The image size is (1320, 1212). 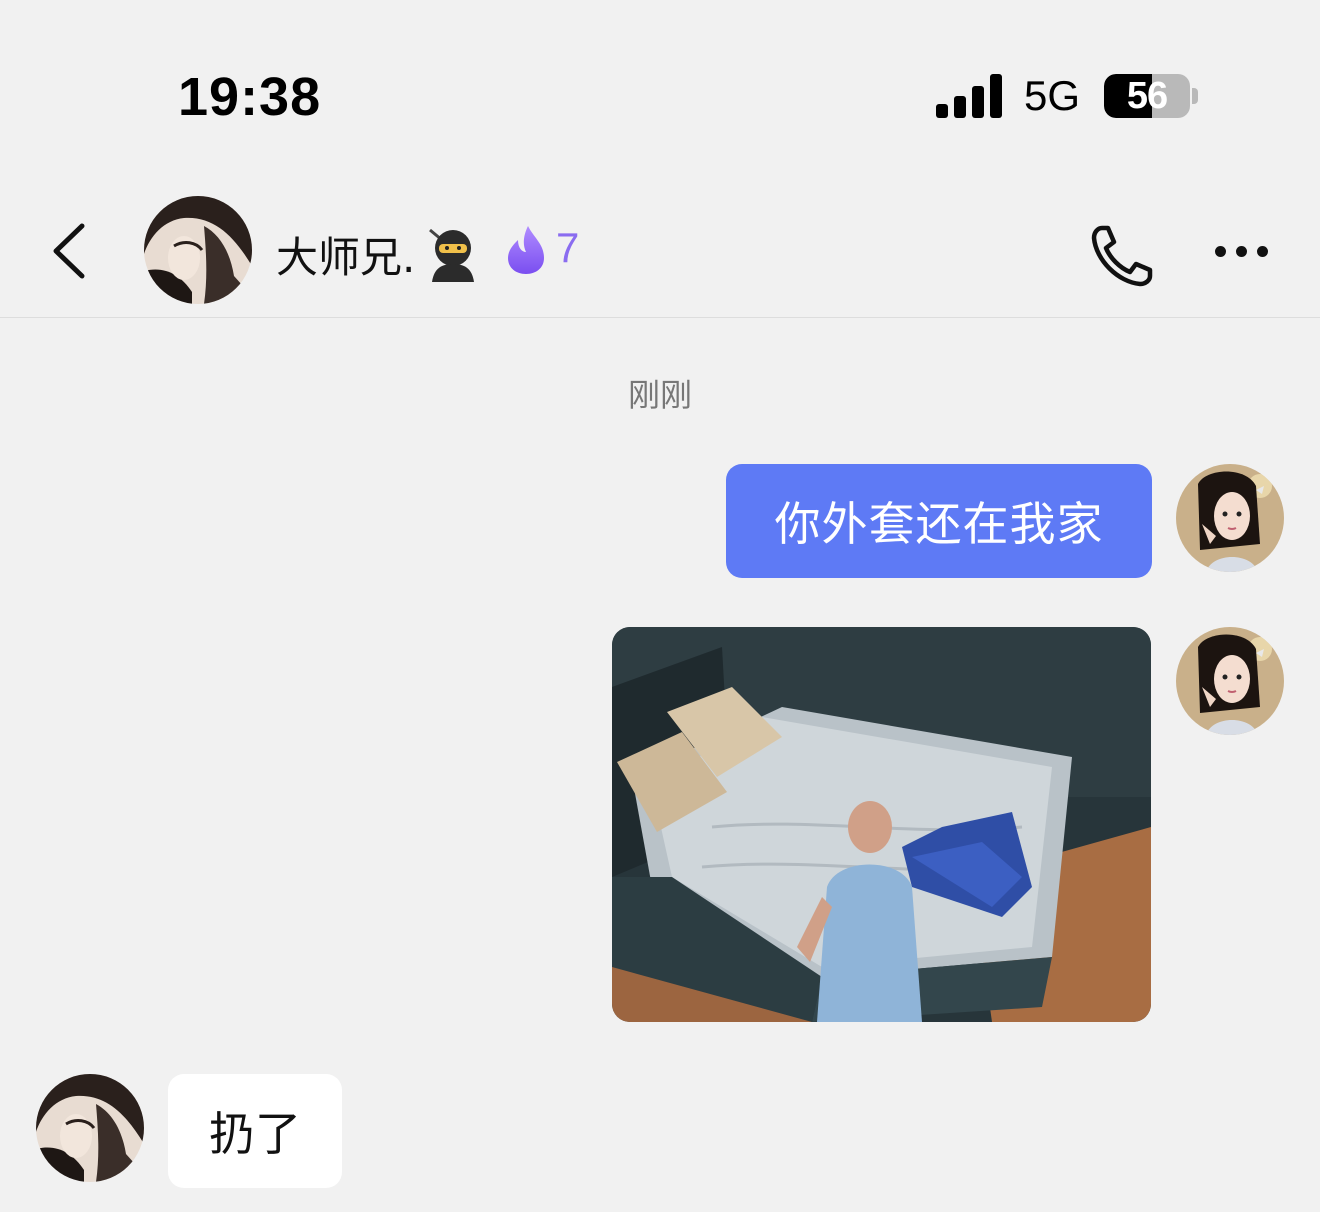 I want to click on contact-name: 大师兄., so click(x=346, y=257).